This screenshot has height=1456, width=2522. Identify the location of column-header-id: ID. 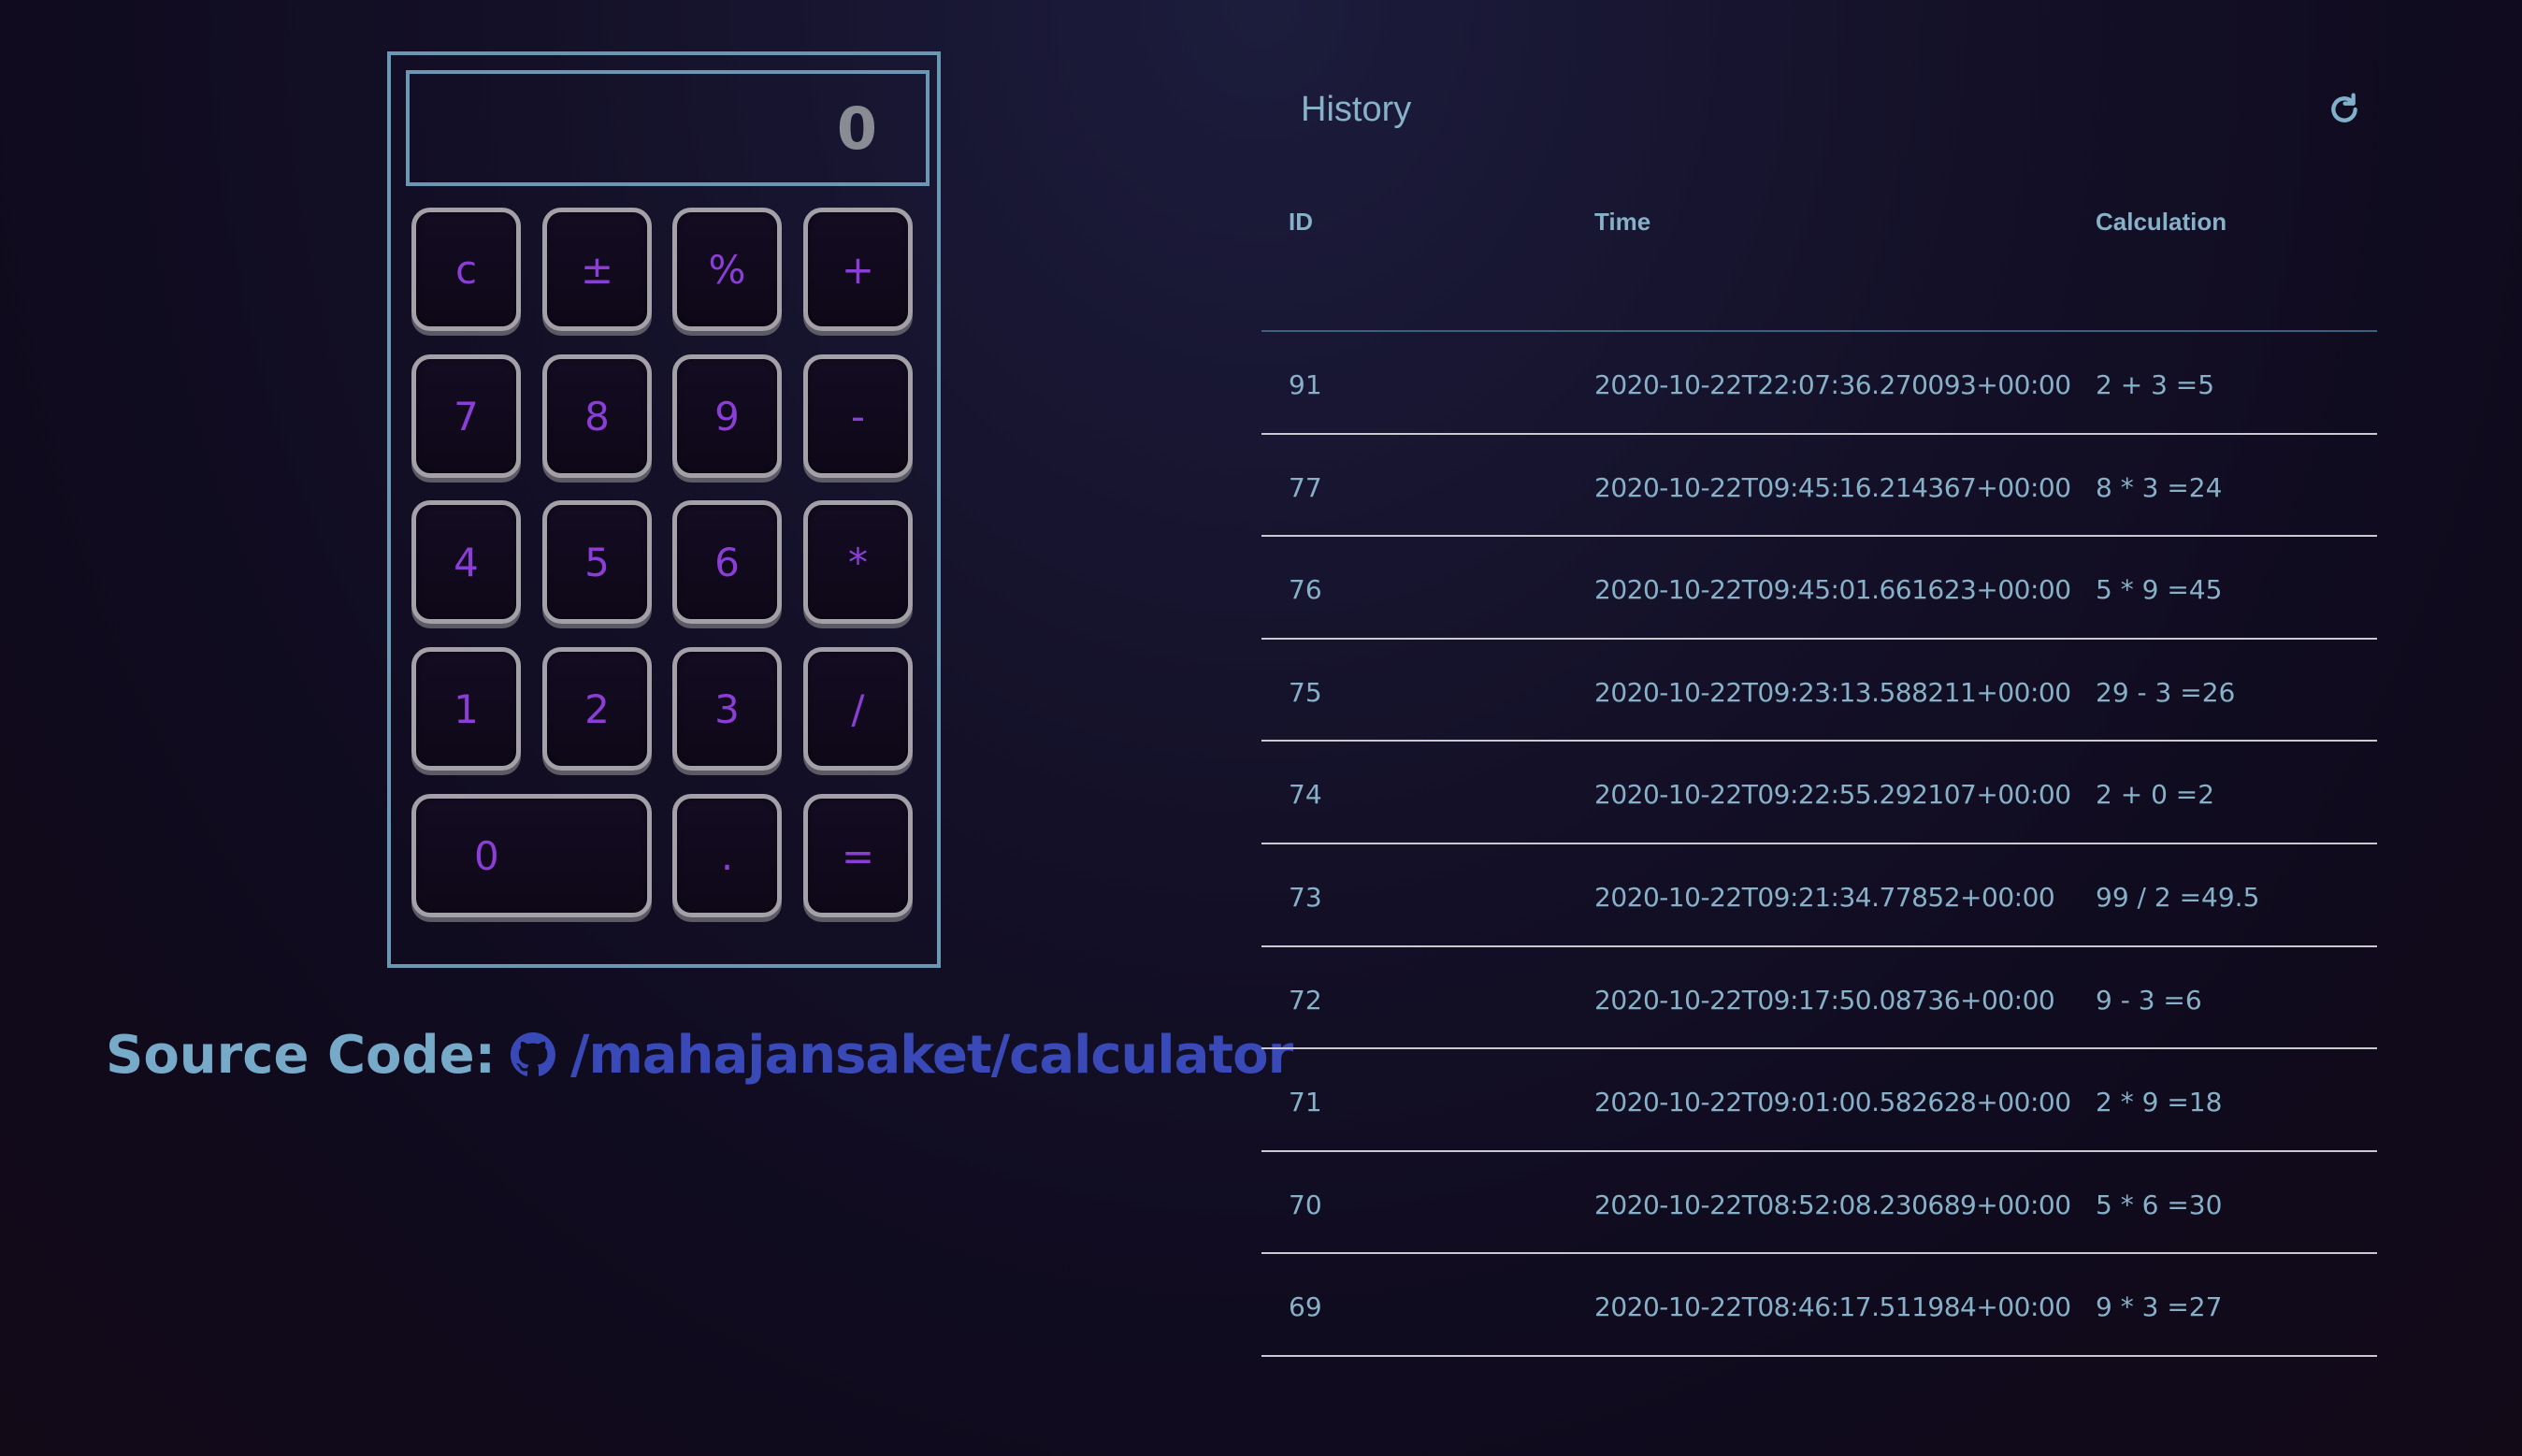
(1301, 222).